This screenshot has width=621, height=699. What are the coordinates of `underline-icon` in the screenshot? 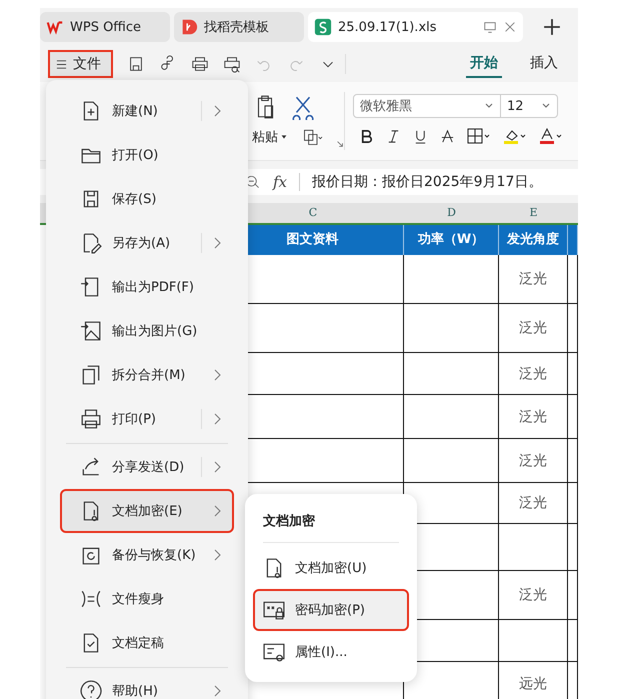 It's located at (420, 136).